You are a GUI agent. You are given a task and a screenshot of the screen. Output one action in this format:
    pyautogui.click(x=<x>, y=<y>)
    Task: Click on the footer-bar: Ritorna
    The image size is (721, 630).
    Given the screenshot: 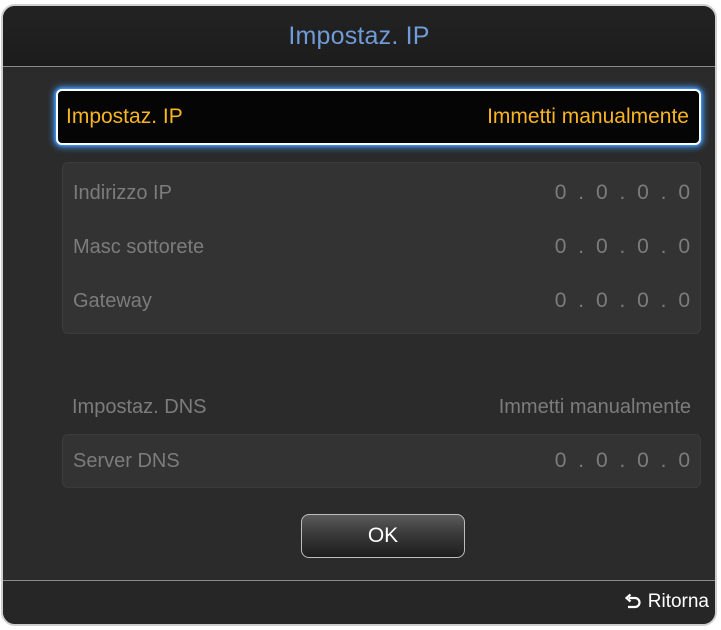 What is the action you would take?
    pyautogui.click(x=359, y=602)
    